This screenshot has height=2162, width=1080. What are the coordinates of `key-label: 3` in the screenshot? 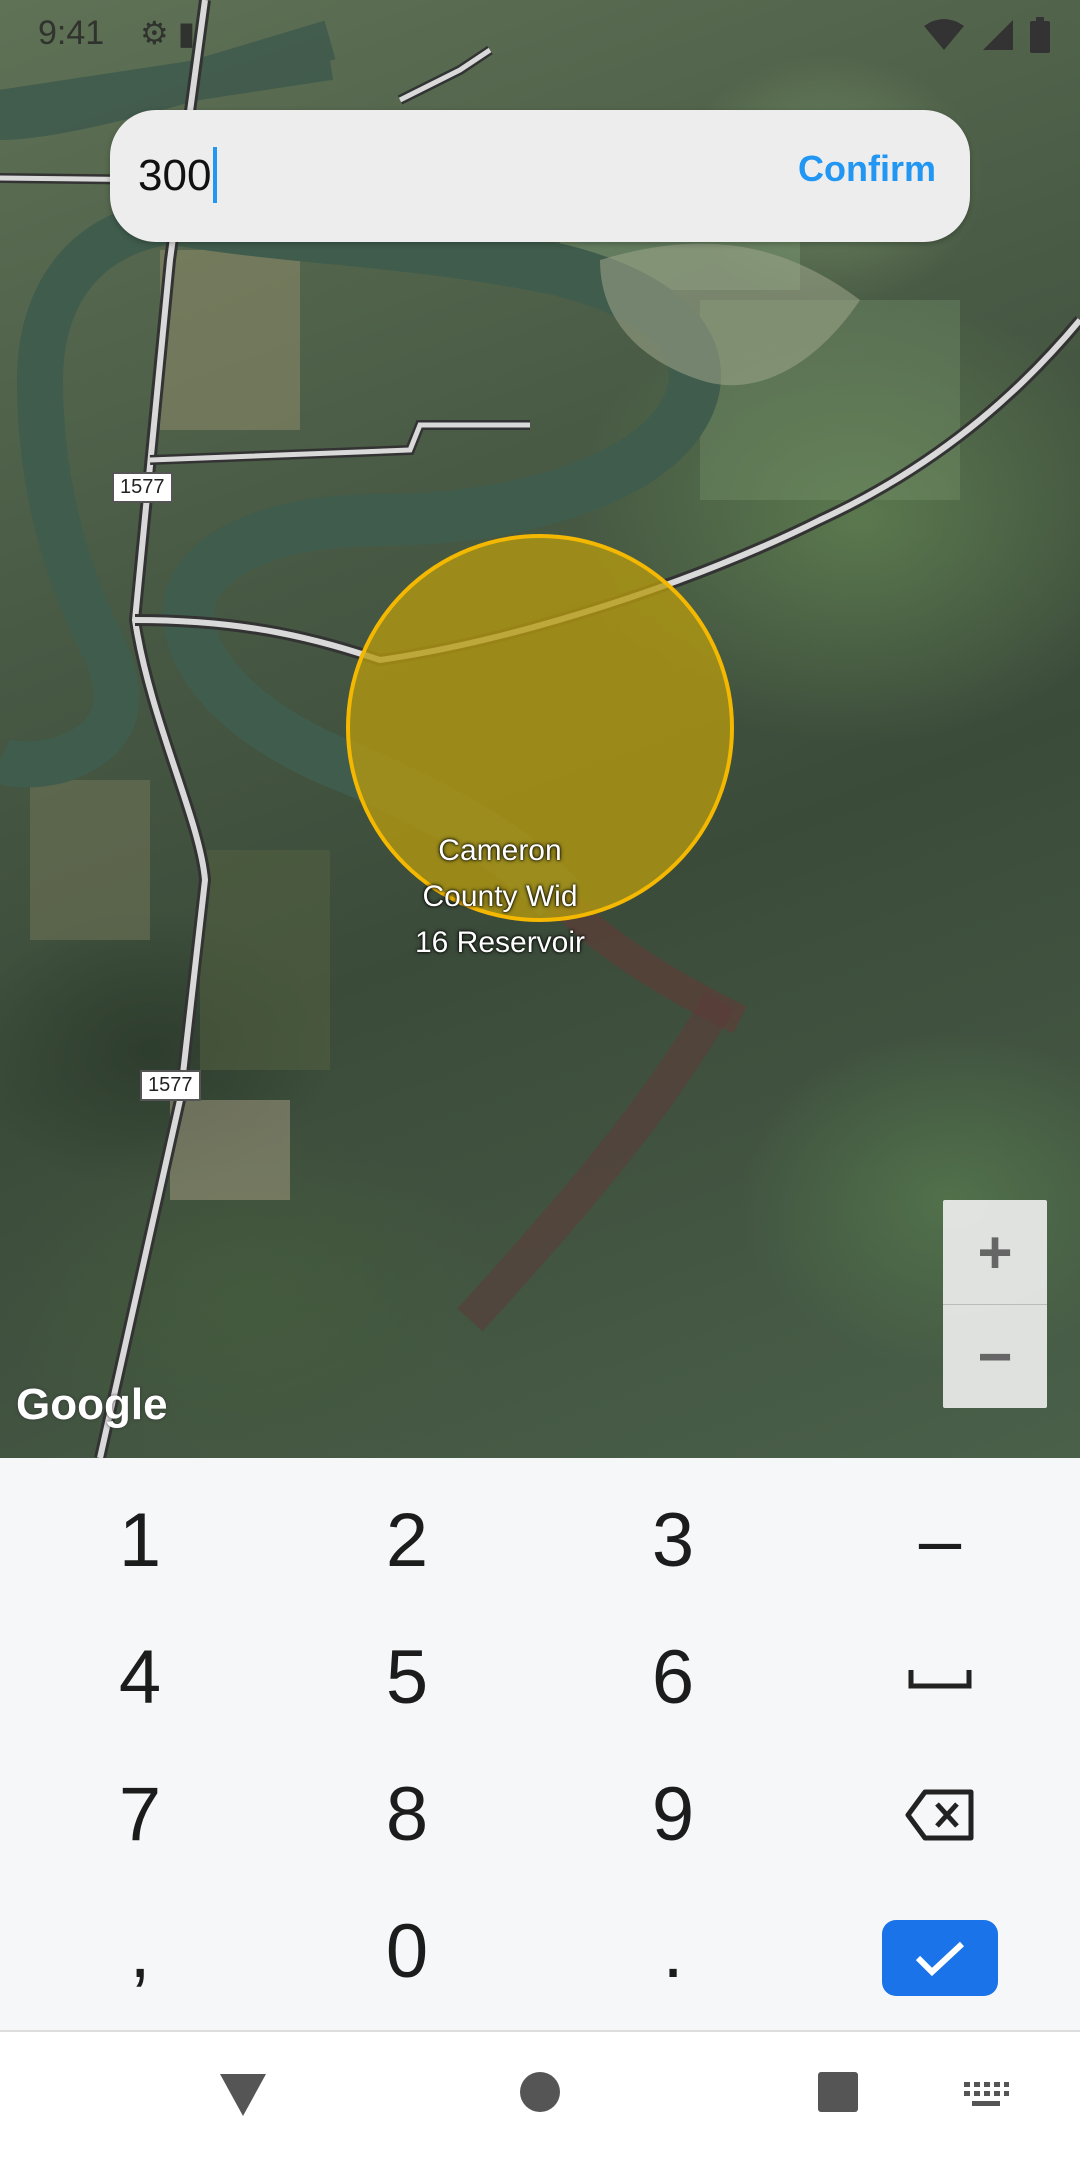 It's located at (673, 1540).